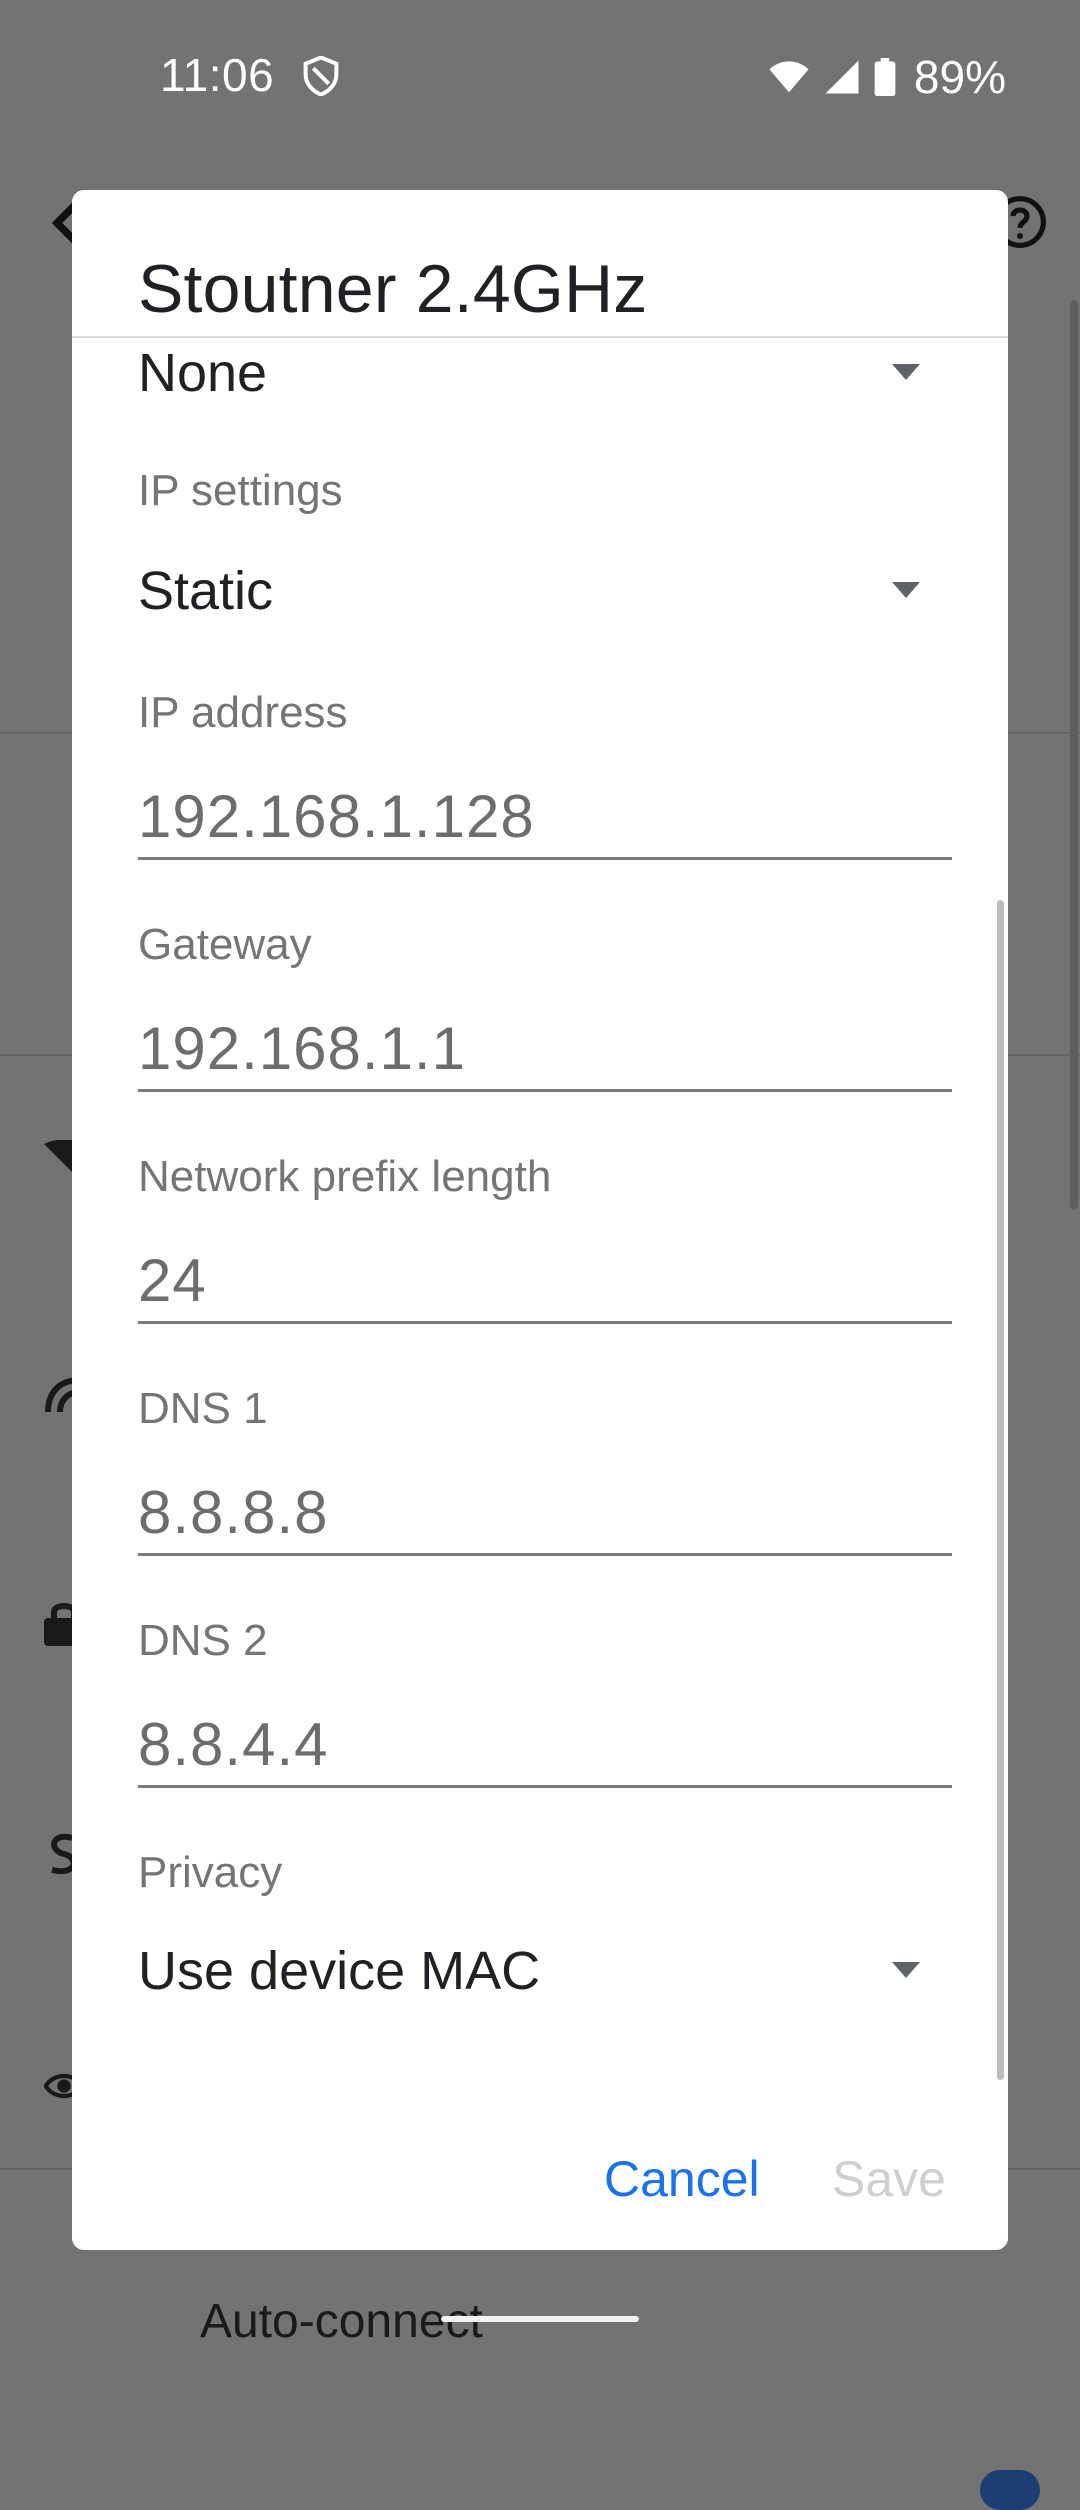  What do you see at coordinates (842, 77) in the screenshot?
I see `signal-icon` at bounding box center [842, 77].